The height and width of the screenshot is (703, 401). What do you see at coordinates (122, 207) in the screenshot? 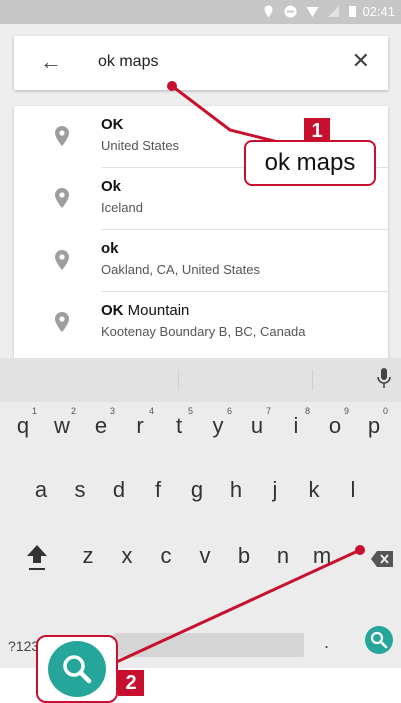
I see `result-address: Iceland` at bounding box center [122, 207].